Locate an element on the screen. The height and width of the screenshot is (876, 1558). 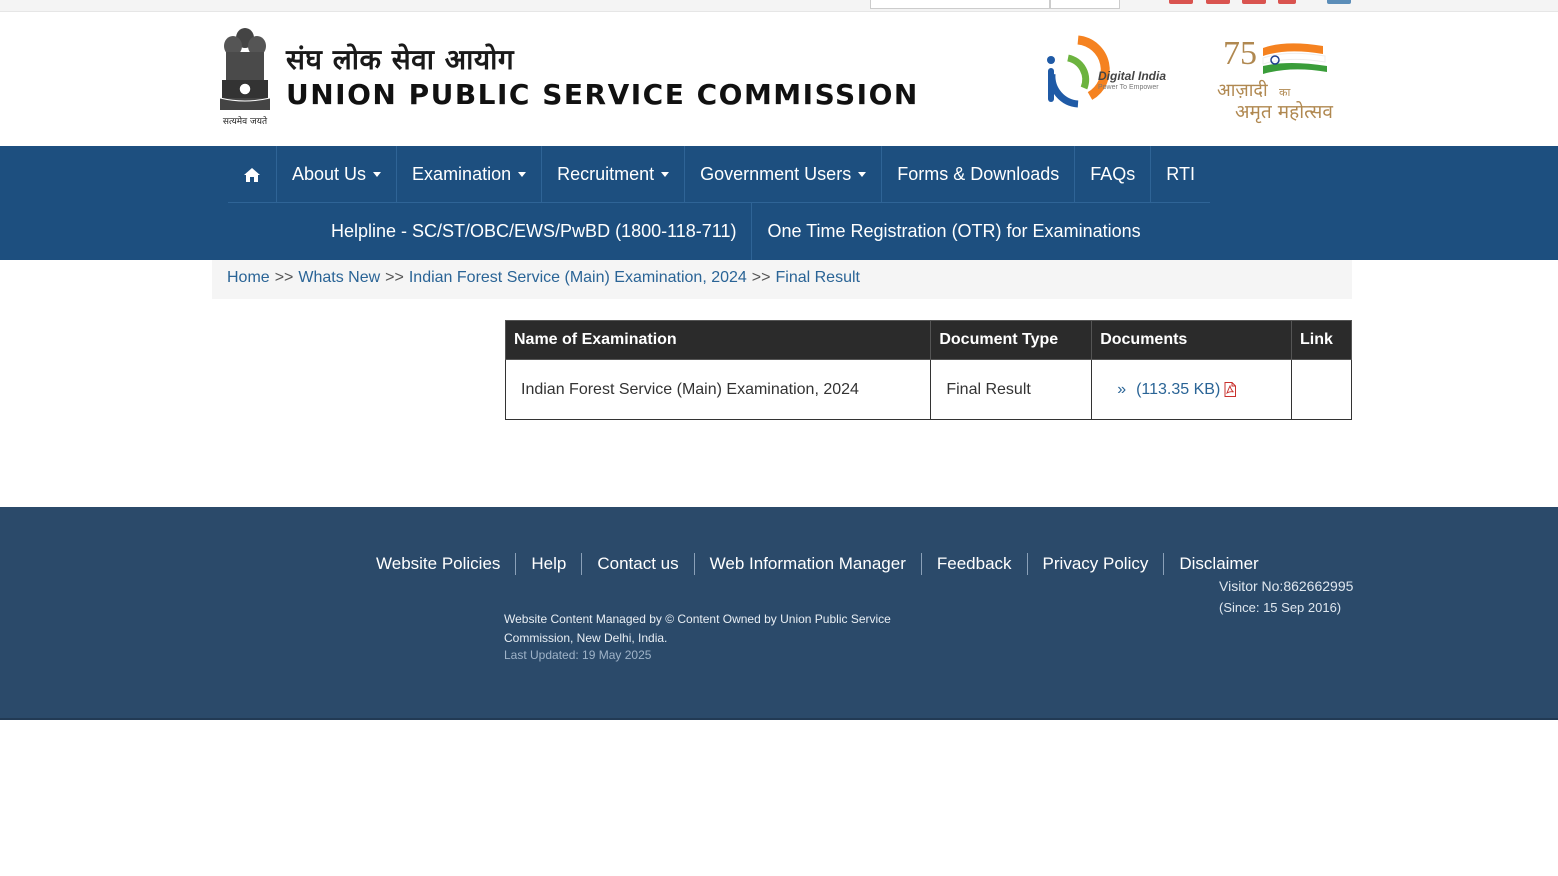
nav-label: Government Users is located at coordinates (776, 174).